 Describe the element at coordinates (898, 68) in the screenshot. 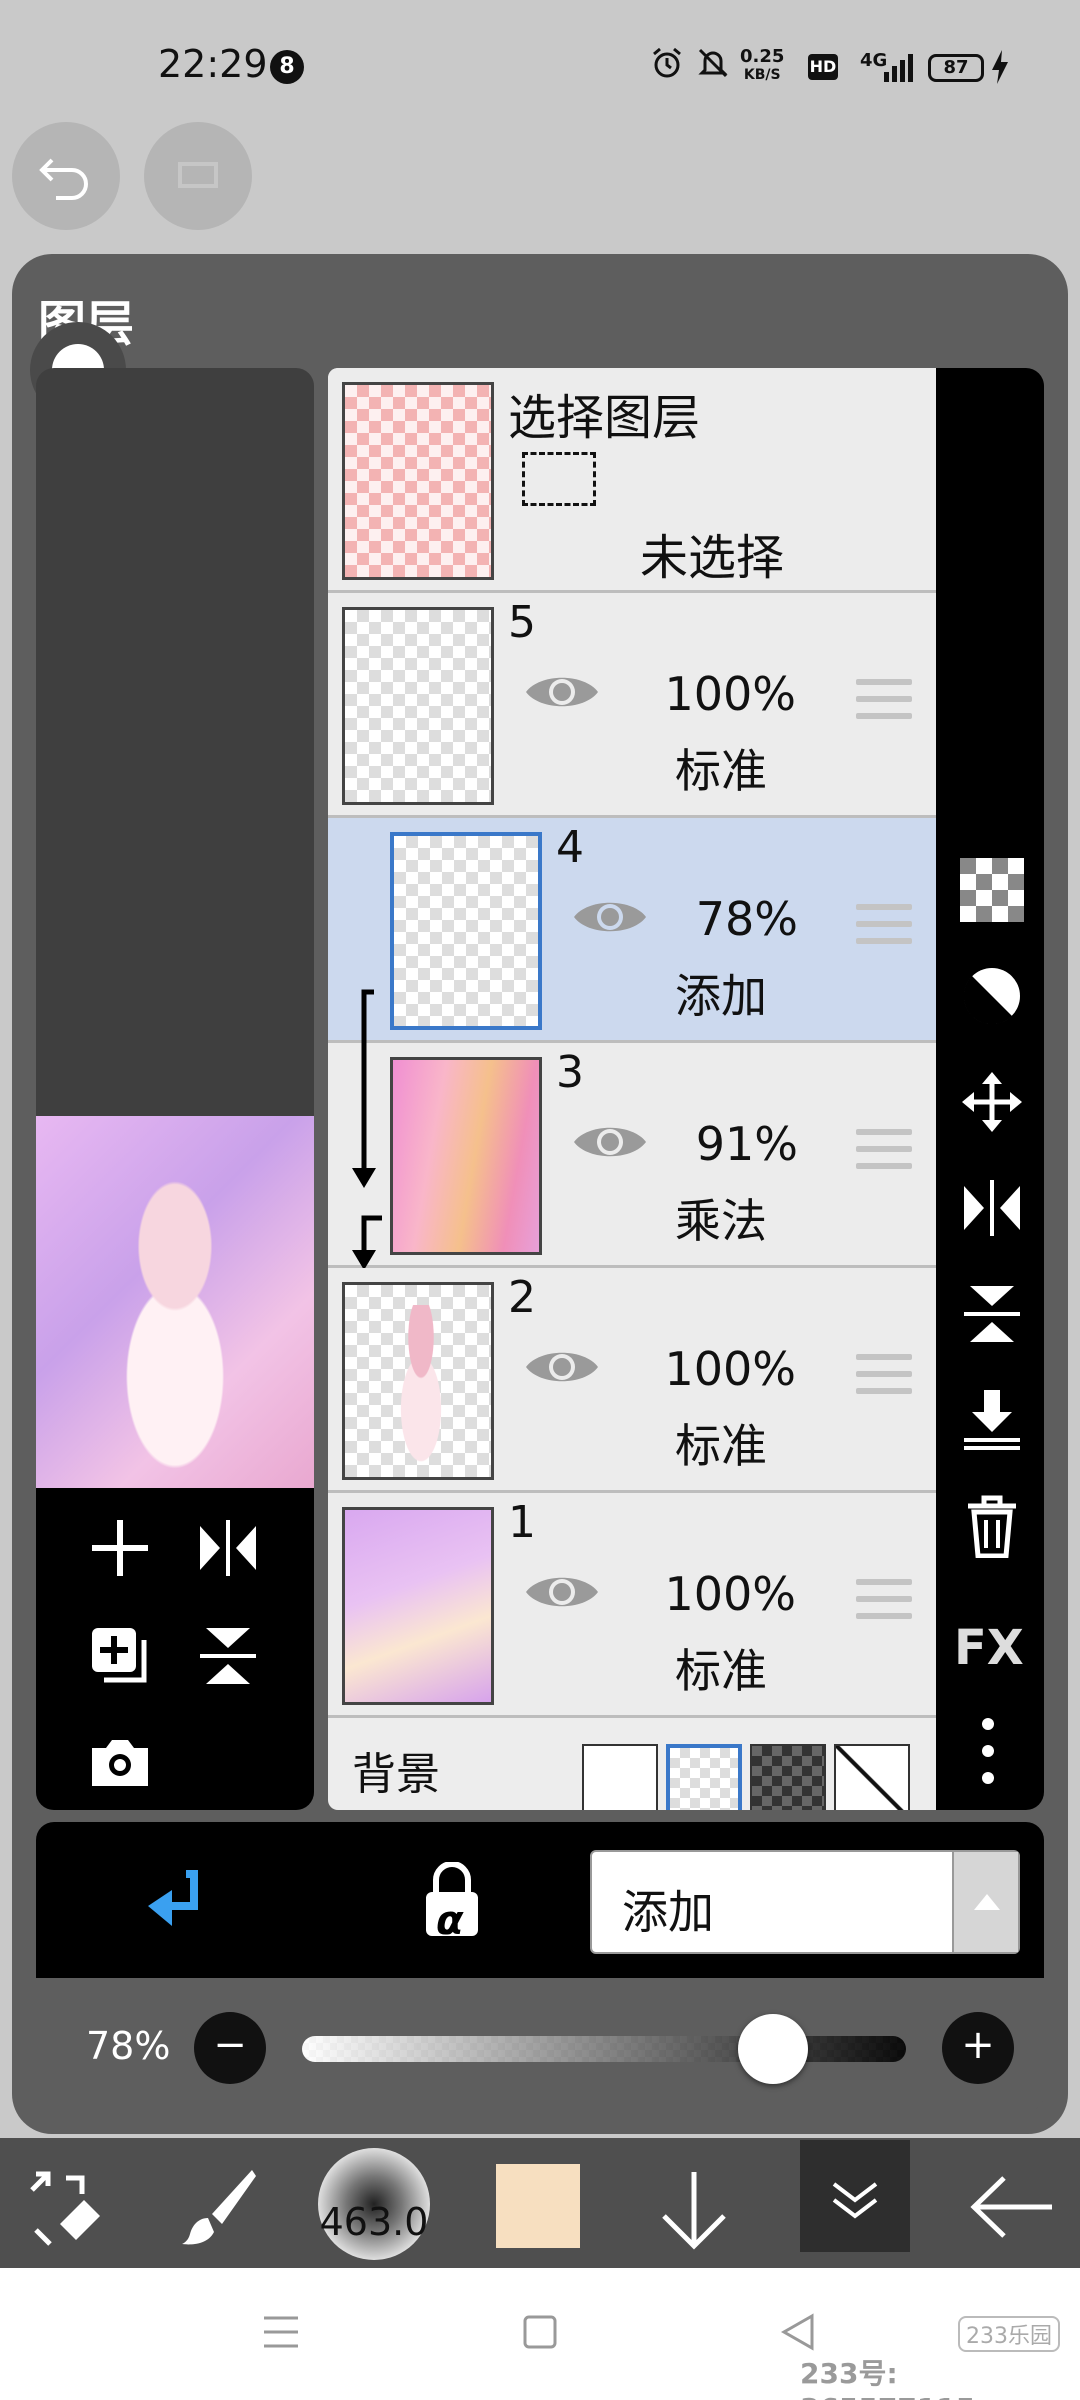

I see `signal-icon` at that location.